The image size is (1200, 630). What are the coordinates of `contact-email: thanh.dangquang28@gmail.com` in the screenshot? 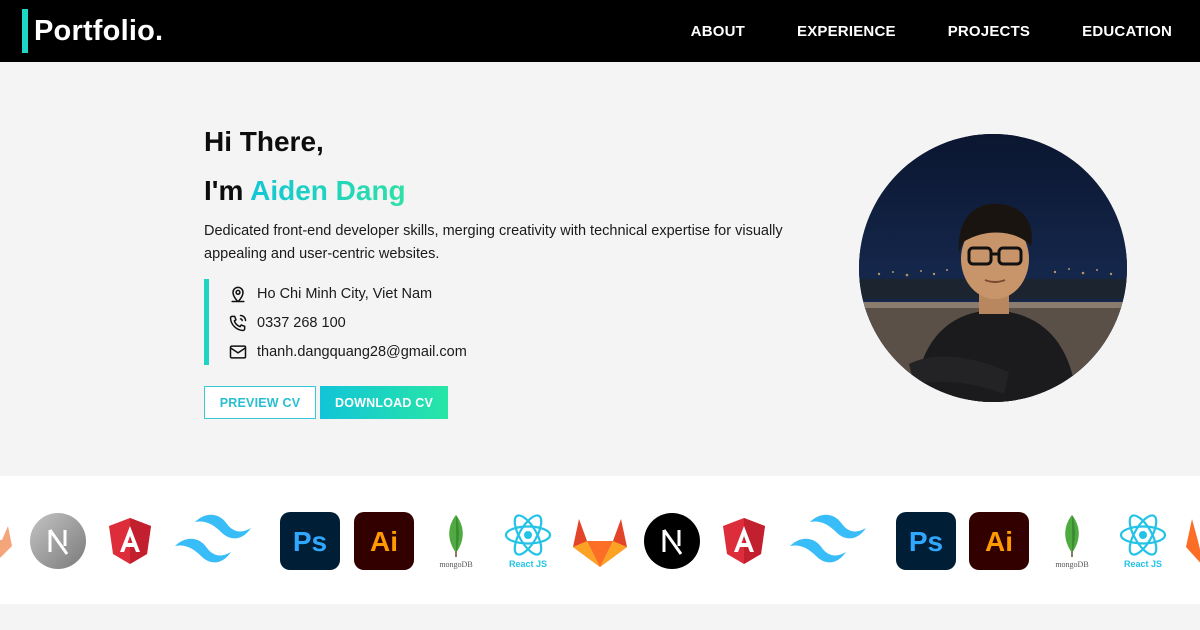 It's located at (347, 351).